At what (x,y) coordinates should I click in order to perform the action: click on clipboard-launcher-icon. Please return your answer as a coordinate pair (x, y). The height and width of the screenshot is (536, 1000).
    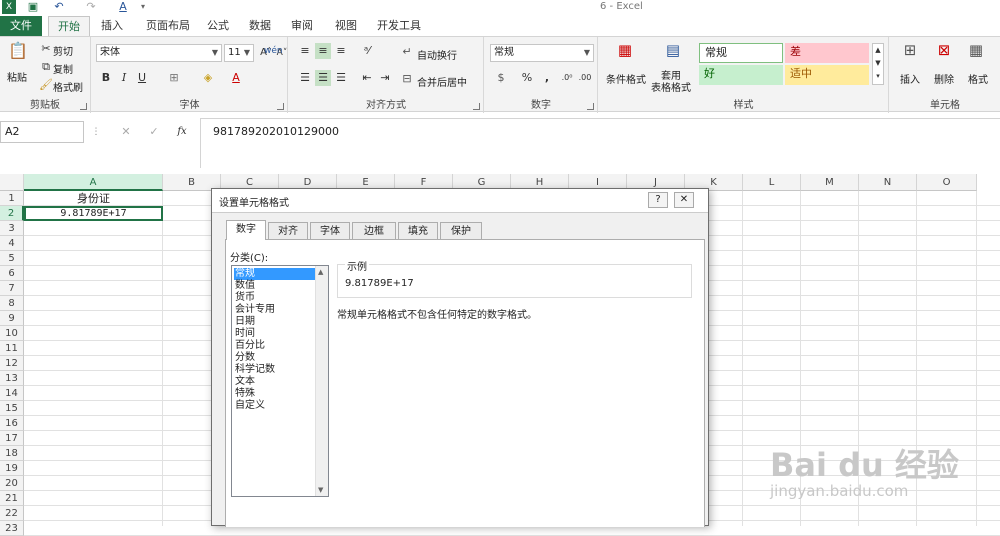
    Looking at the image, I should click on (83, 106).